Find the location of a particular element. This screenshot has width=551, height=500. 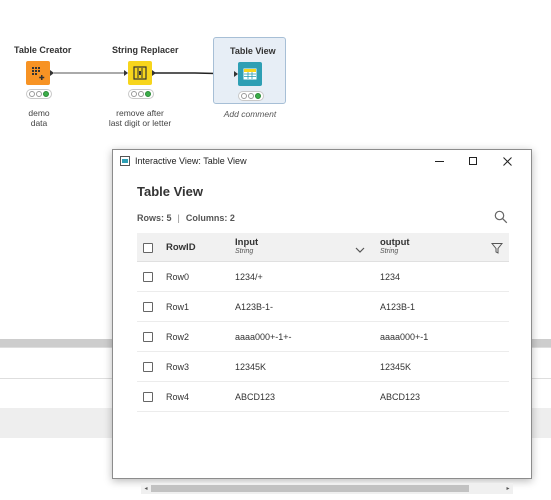

select-all-checkbox is located at coordinates (148, 248).